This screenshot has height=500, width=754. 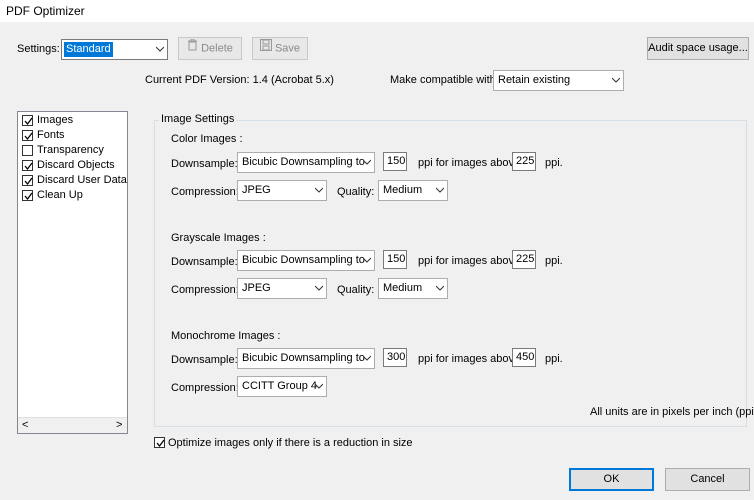 I want to click on compat-dropdown: Retain existing, so click(x=558, y=80).